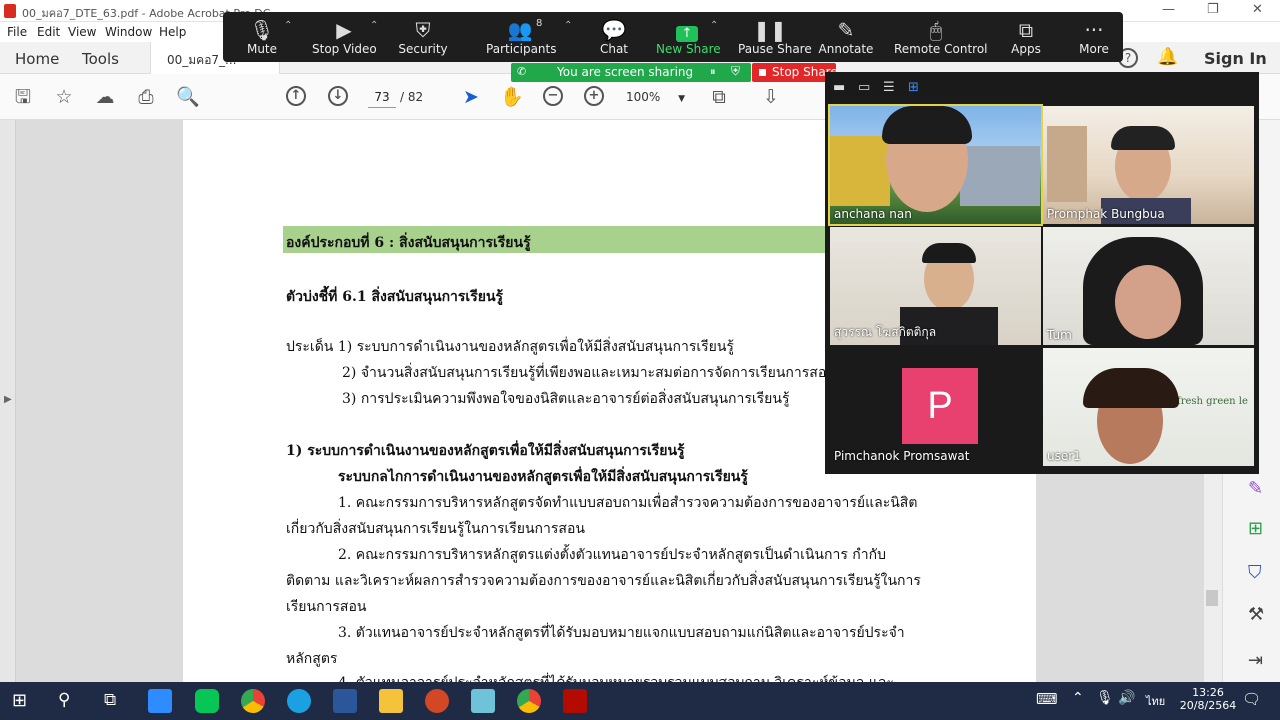 The image size is (1280, 720). I want to click on hand-tool-icon: ✋, so click(512, 97).